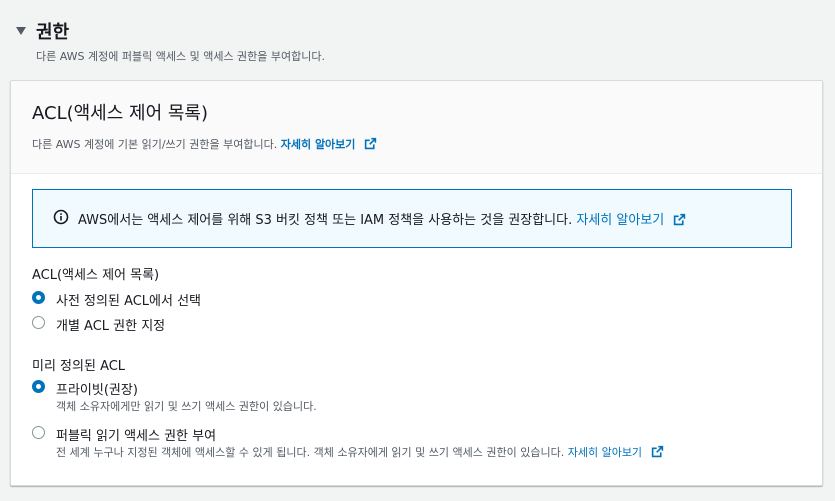  I want to click on panel-description: 다른 AWS 계정에 기본 읽기/쓰기 권한을 부여합니다. 자세히 알아보기, so click(204, 144).